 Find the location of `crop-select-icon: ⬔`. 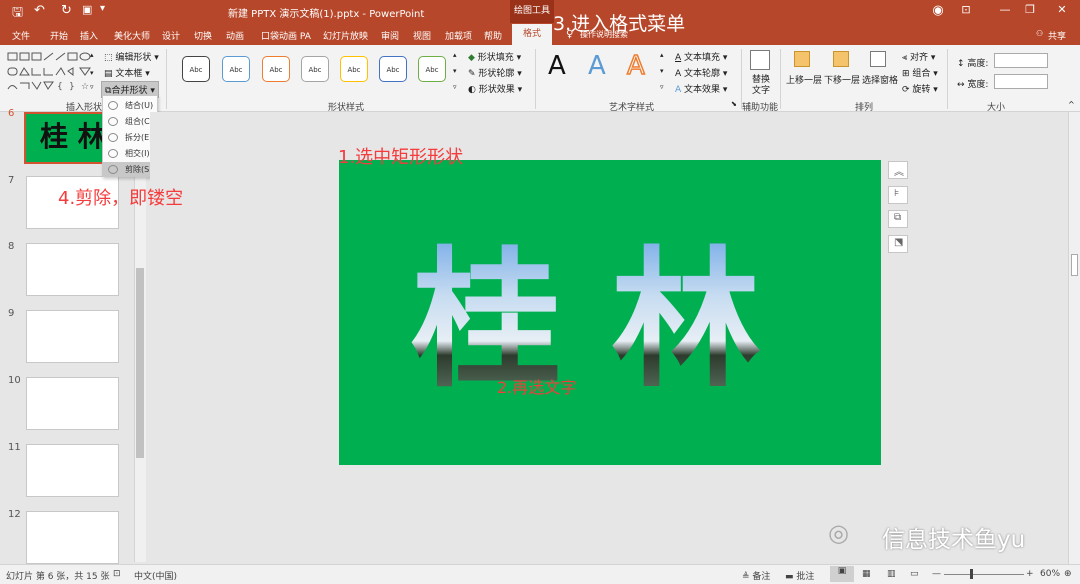

crop-select-icon: ⬔ is located at coordinates (898, 244).